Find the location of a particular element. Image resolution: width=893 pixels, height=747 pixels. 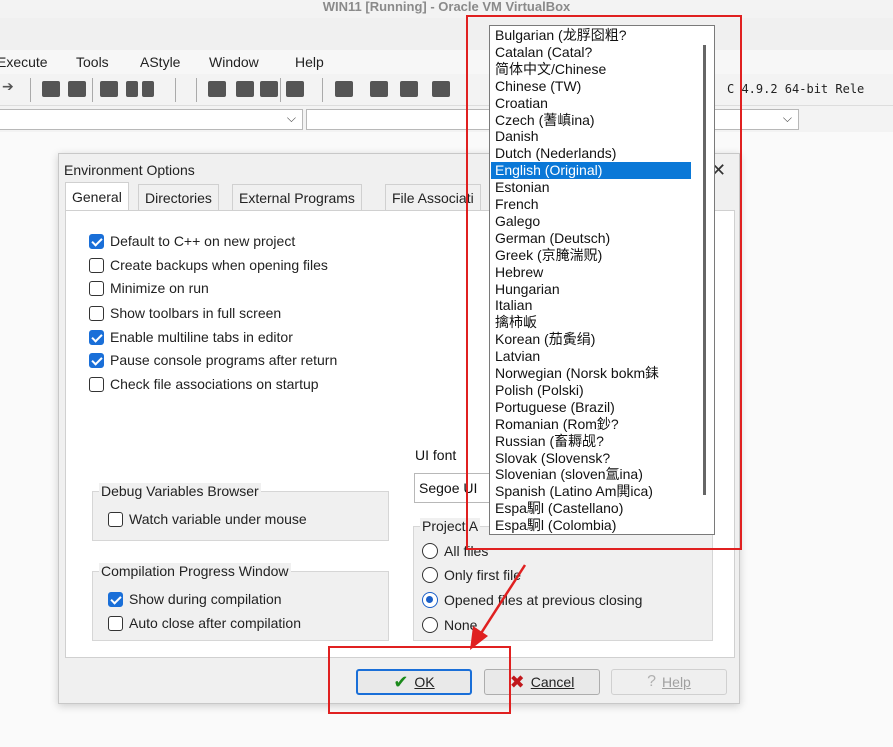

arrow-right-icon: ➔ is located at coordinates (8, 86).